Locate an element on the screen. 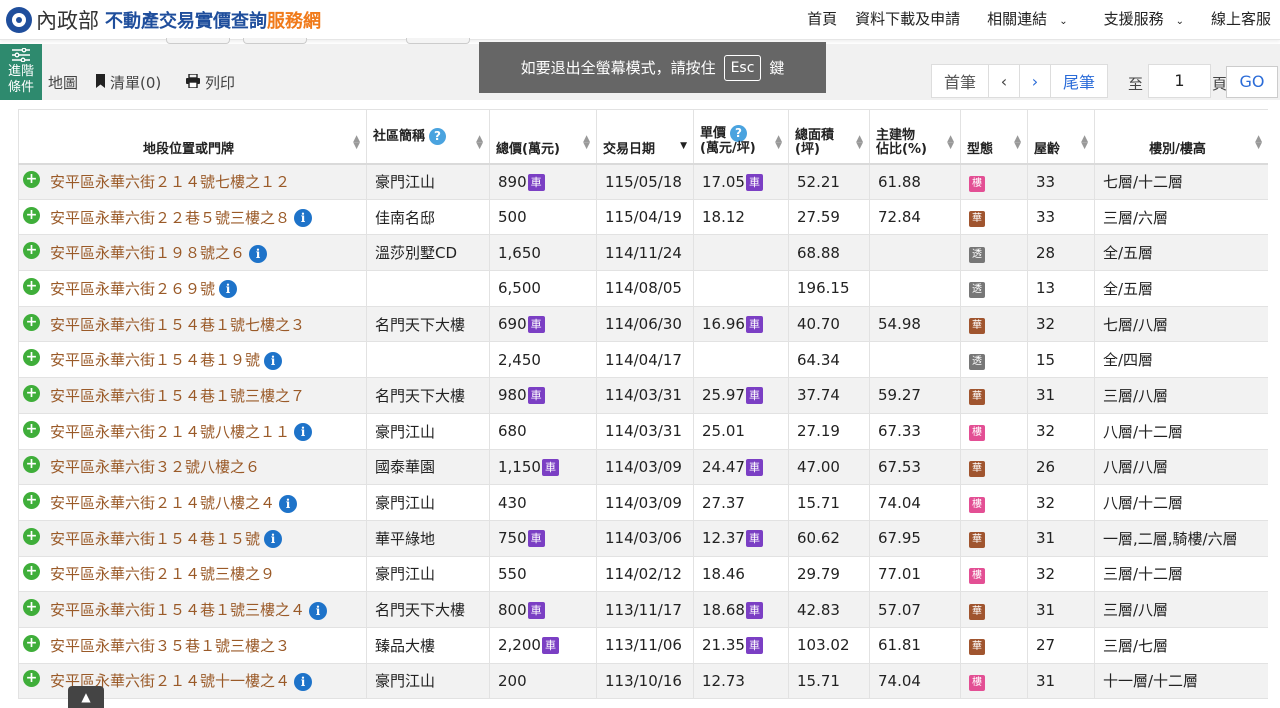 The image size is (1280, 708). nav-online-service: 線上客服 is located at coordinates (1241, 18).